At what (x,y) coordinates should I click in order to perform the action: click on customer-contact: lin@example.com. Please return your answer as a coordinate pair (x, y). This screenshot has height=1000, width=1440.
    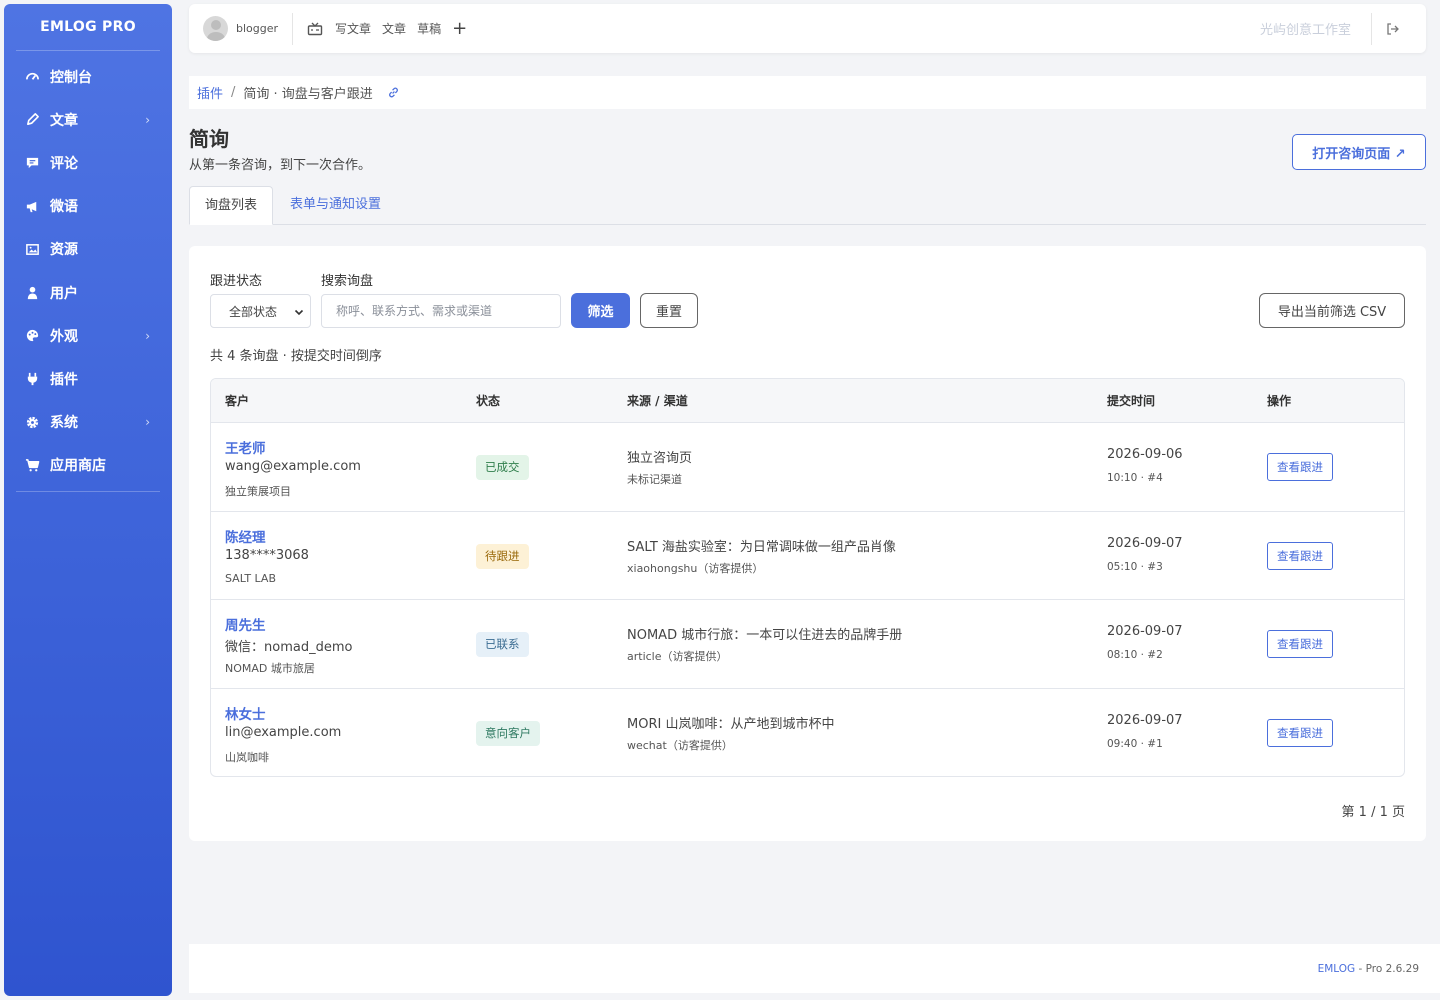
    Looking at the image, I should click on (283, 732).